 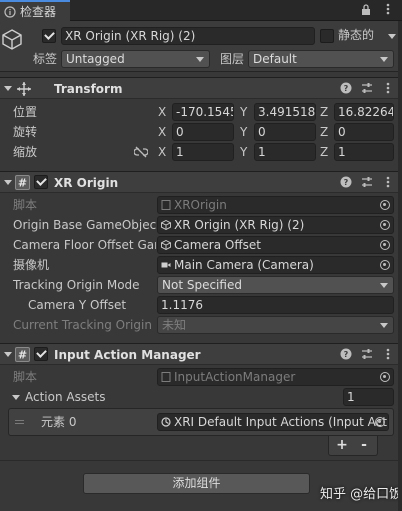 I want to click on input-actions-asset-icon, so click(x=166, y=422).